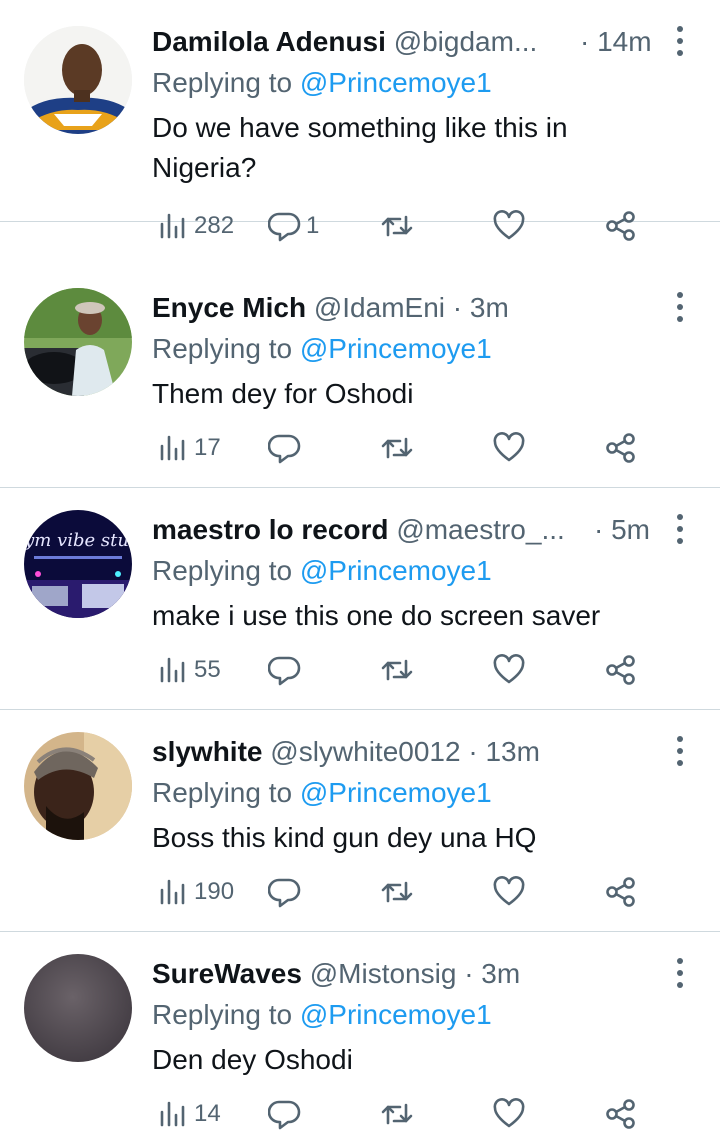 The height and width of the screenshot is (1144, 720). I want to click on tweet-actions: 55, so click(400, 670).